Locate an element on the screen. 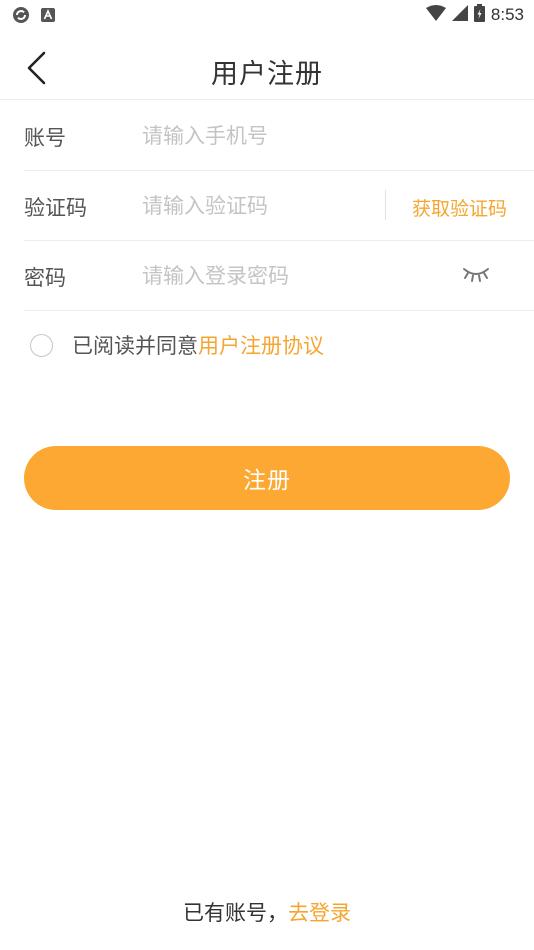  login-prompt-text: 已有账号， is located at coordinates (235, 913).